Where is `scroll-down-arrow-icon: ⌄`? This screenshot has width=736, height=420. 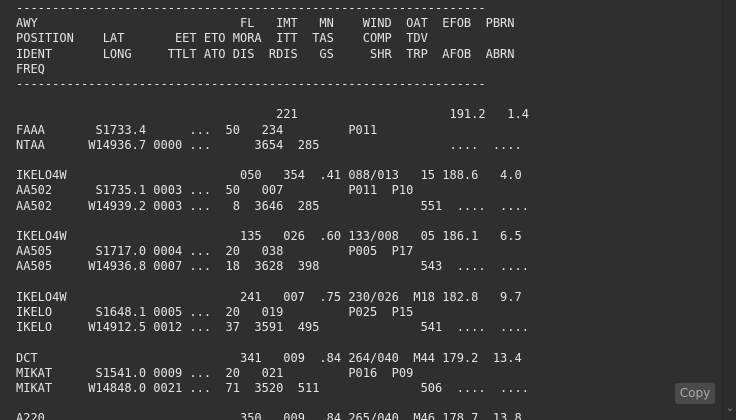
scroll-down-arrow-icon: ⌄ is located at coordinates (730, 409).